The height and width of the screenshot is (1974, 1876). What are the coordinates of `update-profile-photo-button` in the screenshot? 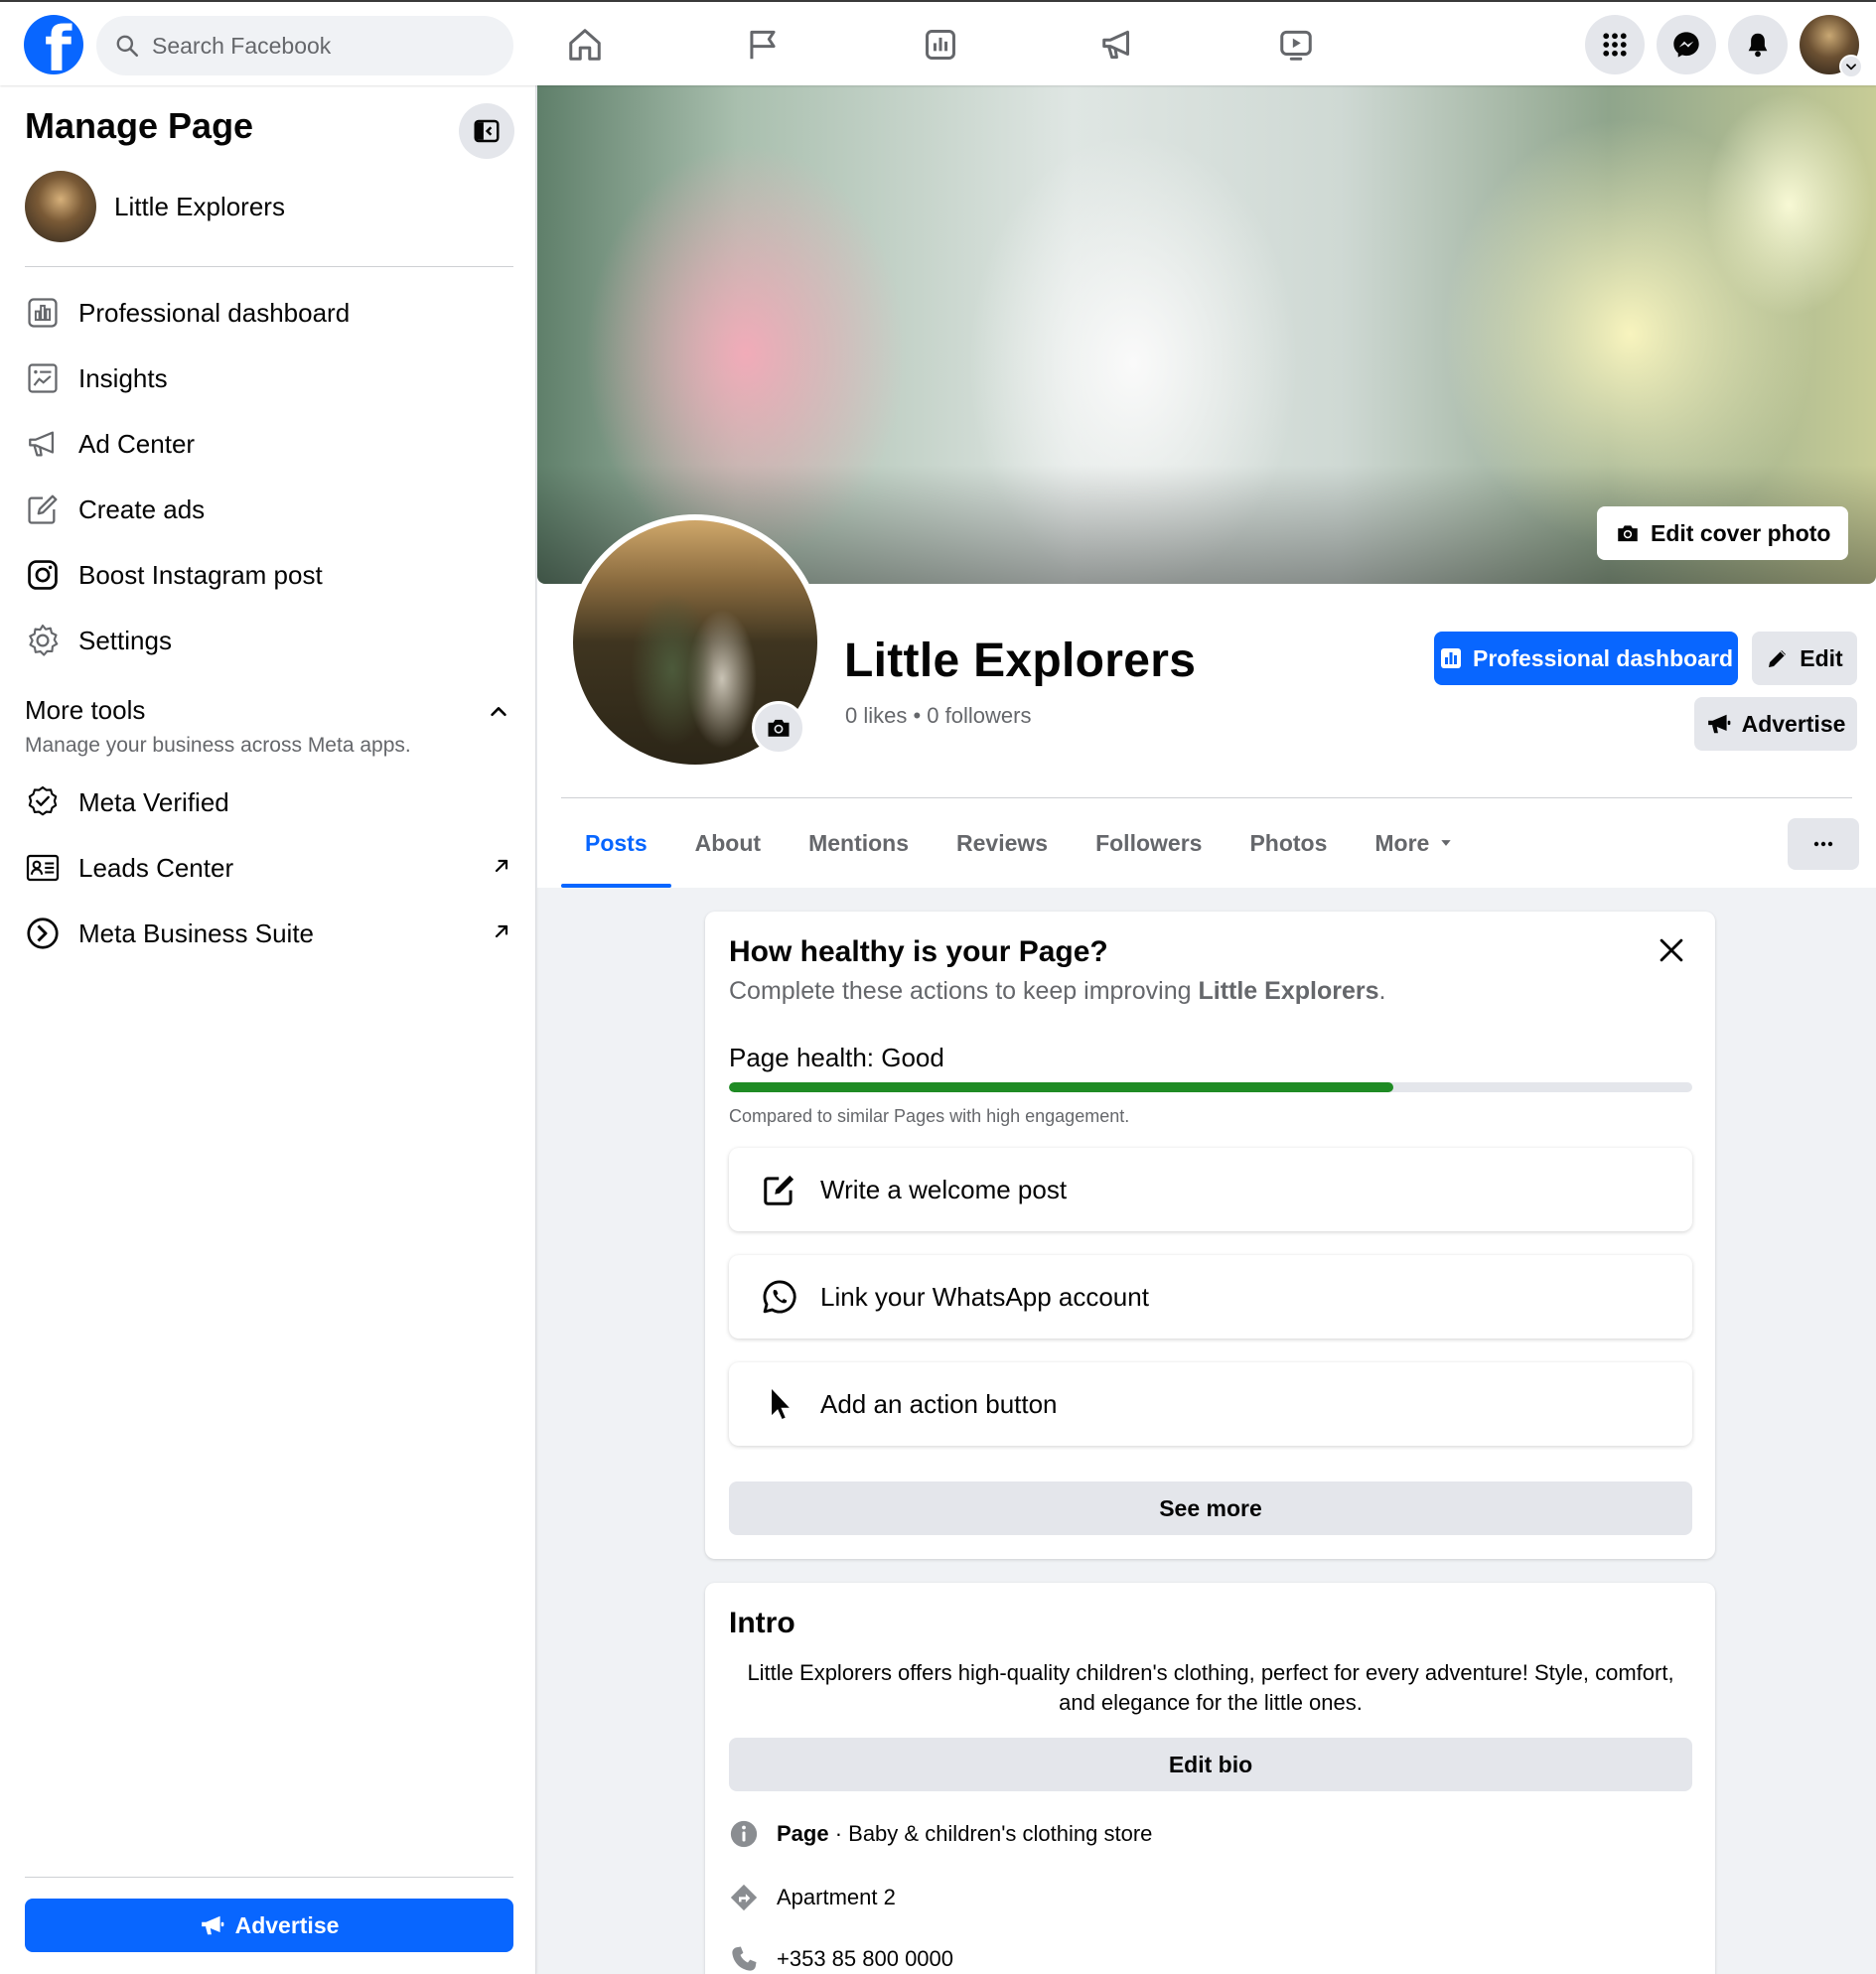 It's located at (779, 728).